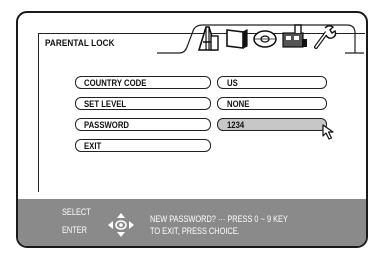 This screenshot has height=259, width=383. I want to click on row-password-label: PASSWORD, so click(143, 124).